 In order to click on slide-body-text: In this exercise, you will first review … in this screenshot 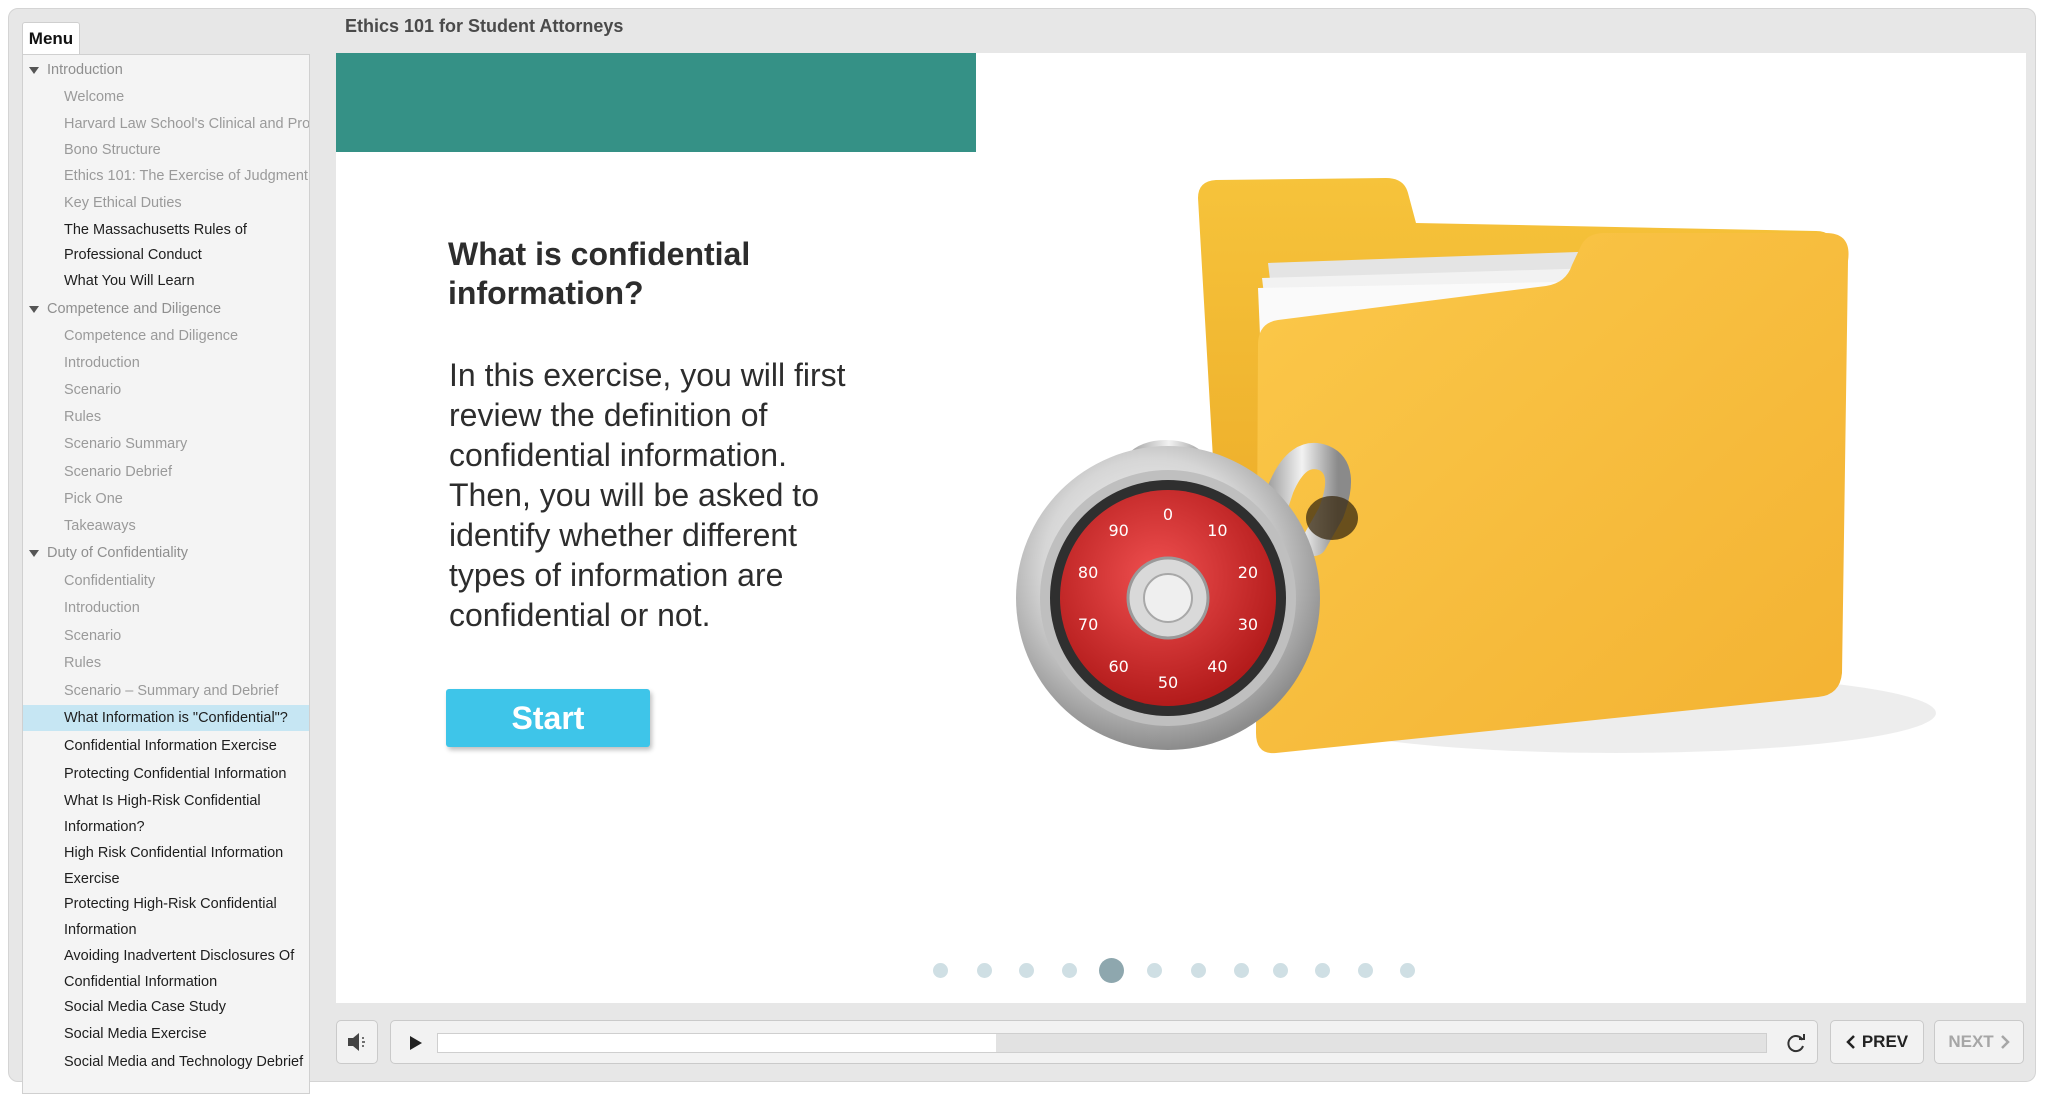, I will do `click(647, 495)`.